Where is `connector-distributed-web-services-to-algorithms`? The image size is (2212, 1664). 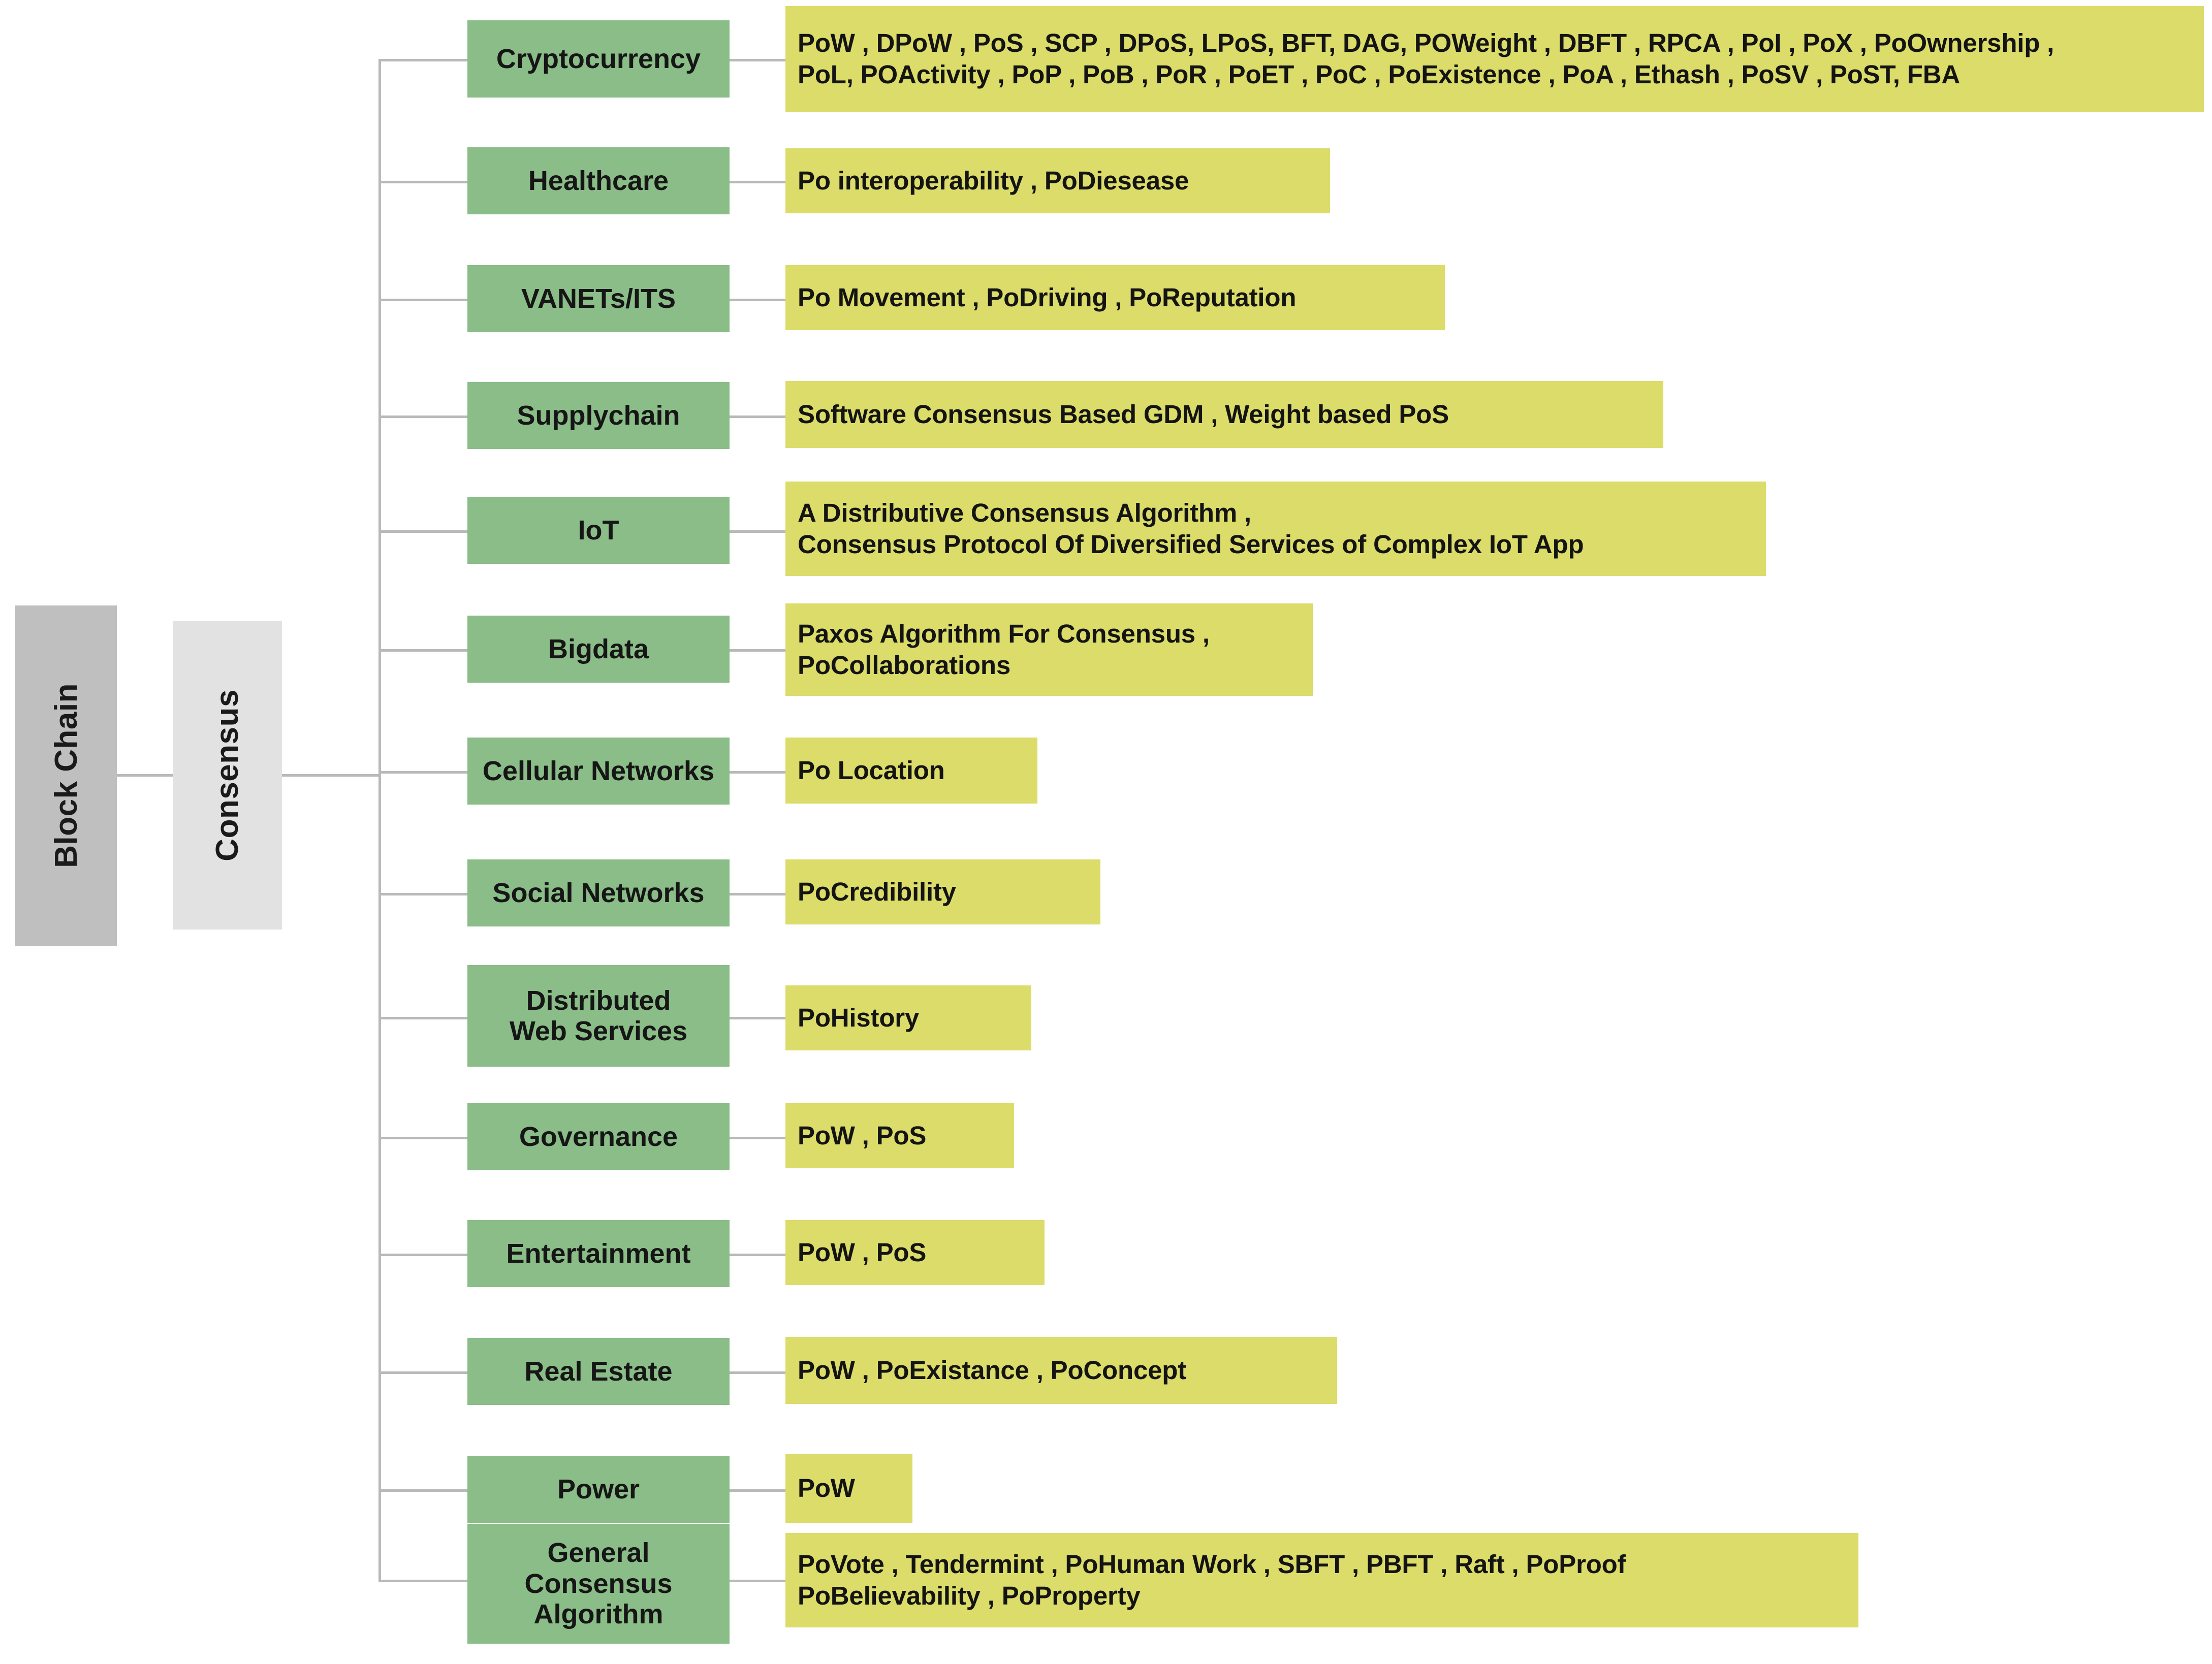 connector-distributed-web-services-to-algorithms is located at coordinates (757, 1018).